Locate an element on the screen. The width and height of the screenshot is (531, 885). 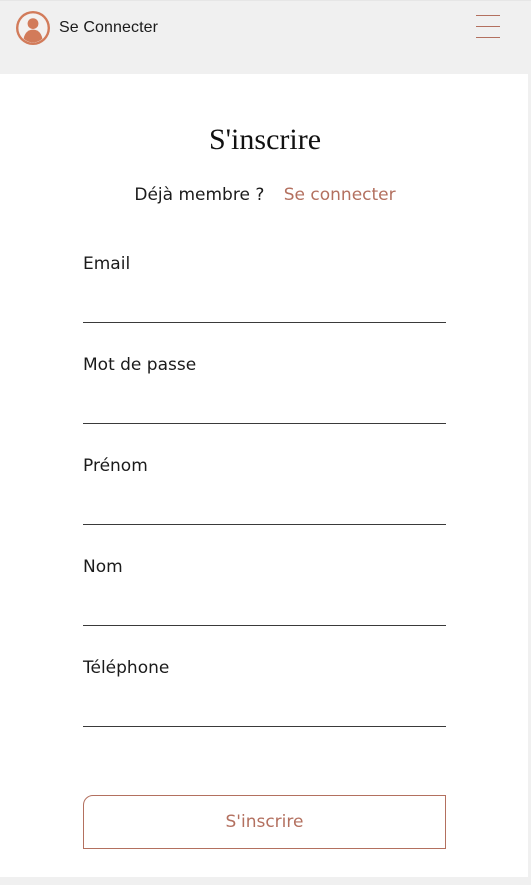
password-field-group: Mot de passe is located at coordinates (264, 395).